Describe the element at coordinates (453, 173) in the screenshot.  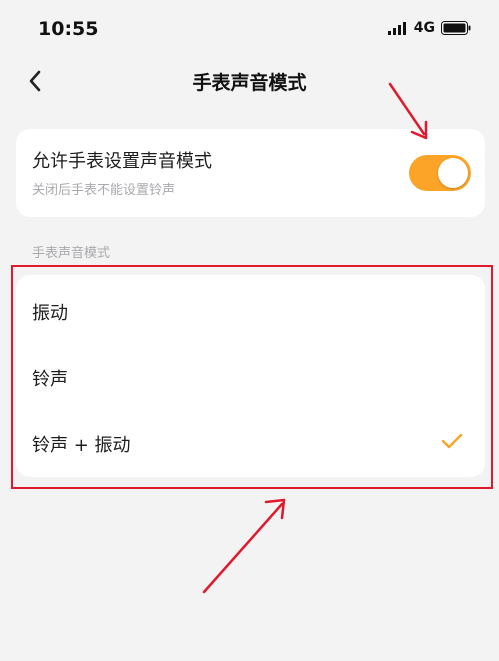
I see `toggle-knob` at that location.